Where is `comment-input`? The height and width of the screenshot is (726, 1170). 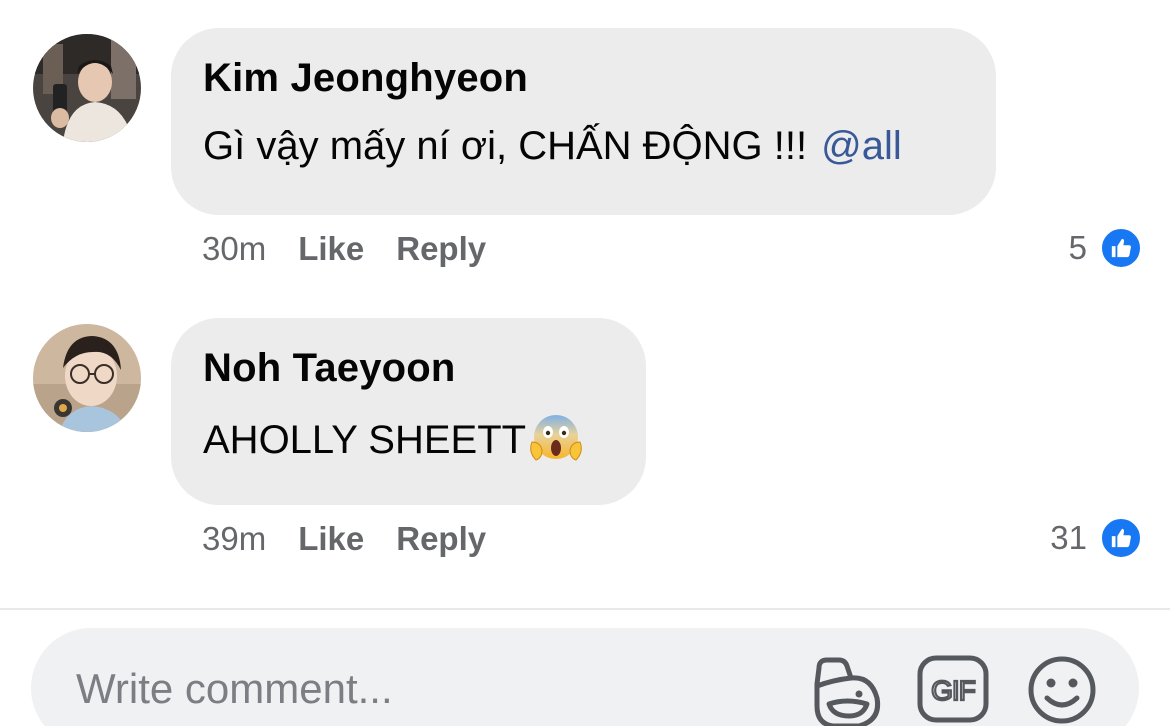
comment-input is located at coordinates (426, 689).